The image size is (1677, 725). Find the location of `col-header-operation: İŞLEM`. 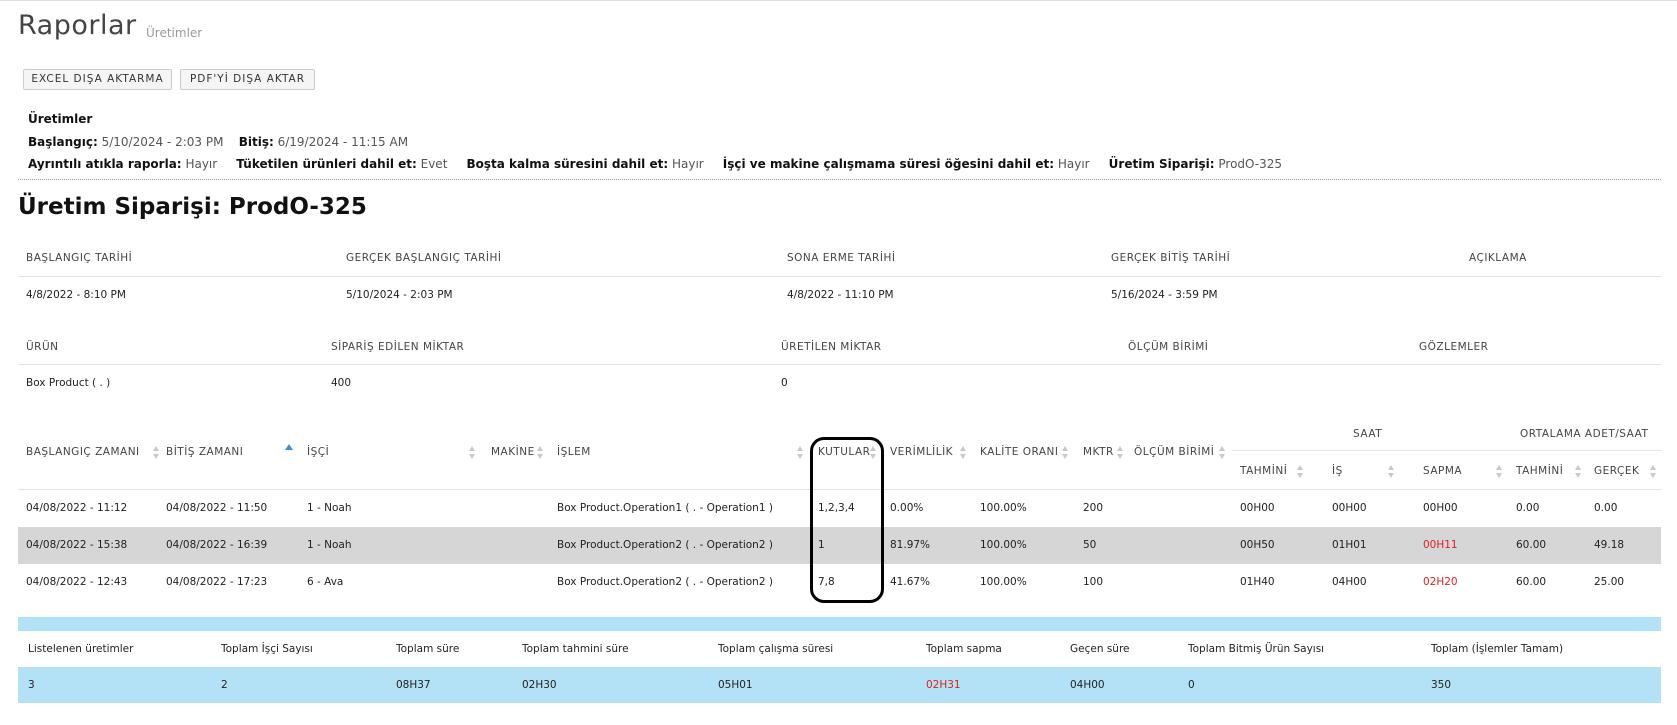

col-header-operation: İŞLEM is located at coordinates (574, 452).